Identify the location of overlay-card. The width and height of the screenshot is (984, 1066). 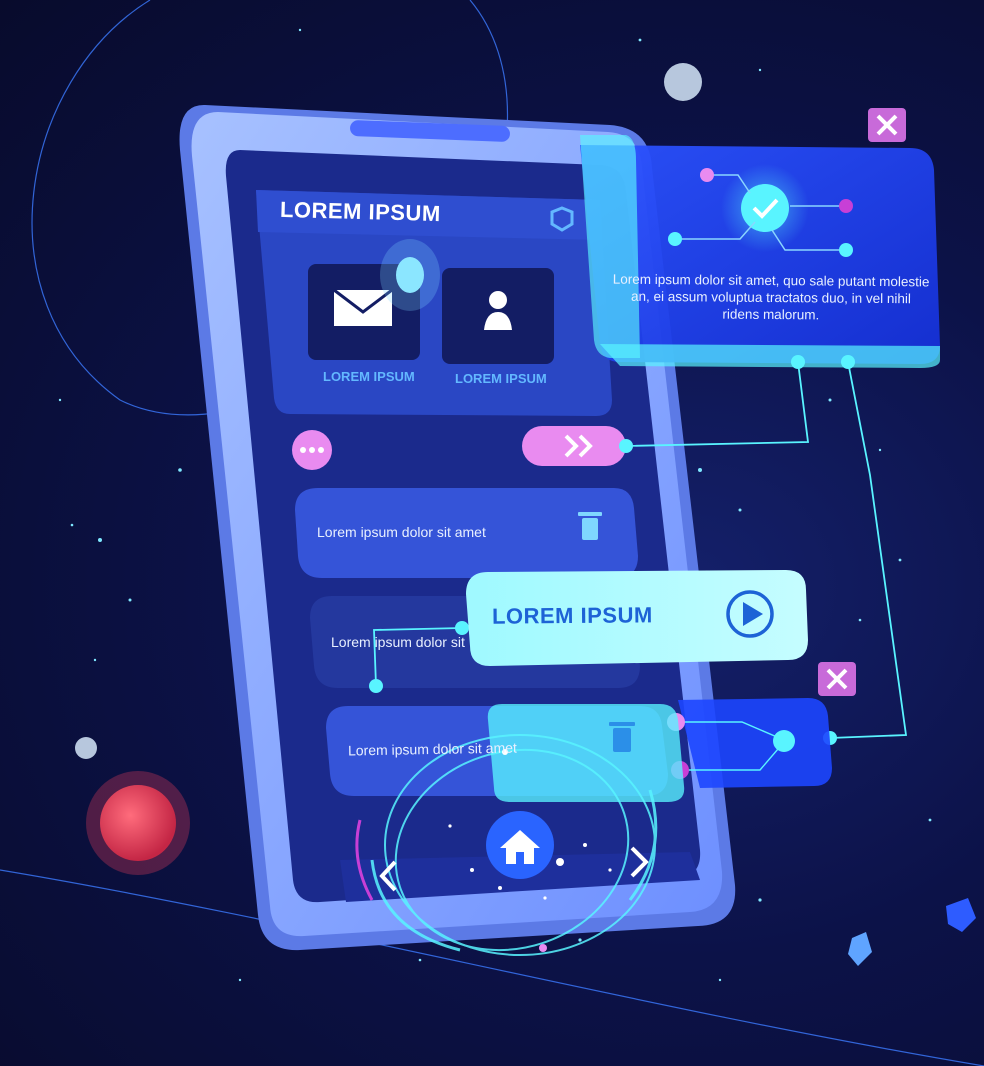
(586, 753).